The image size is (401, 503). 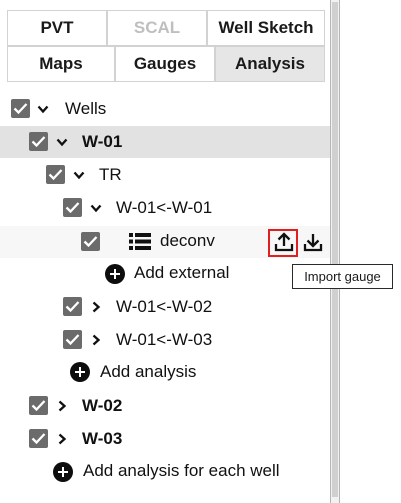 What do you see at coordinates (165, 109) in the screenshot?
I see `tree-item-wells: Wells` at bounding box center [165, 109].